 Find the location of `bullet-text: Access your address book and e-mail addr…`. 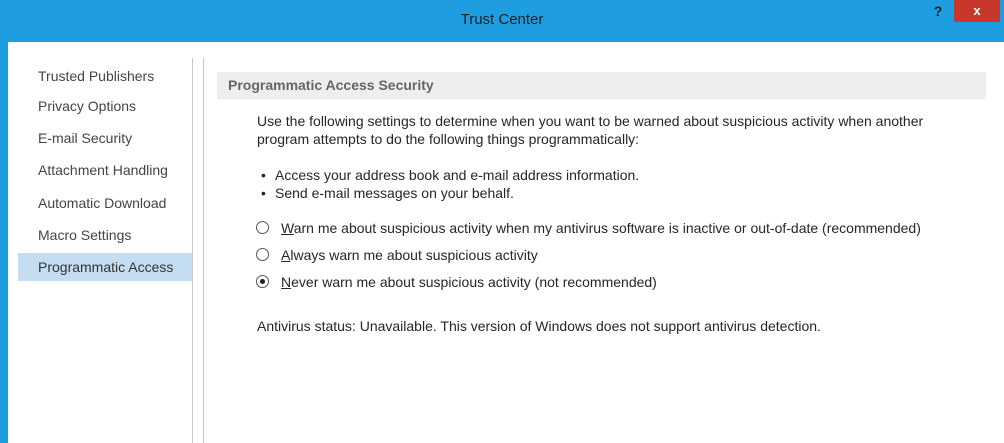

bullet-text: Access your address book and e-mail addr… is located at coordinates (457, 175).